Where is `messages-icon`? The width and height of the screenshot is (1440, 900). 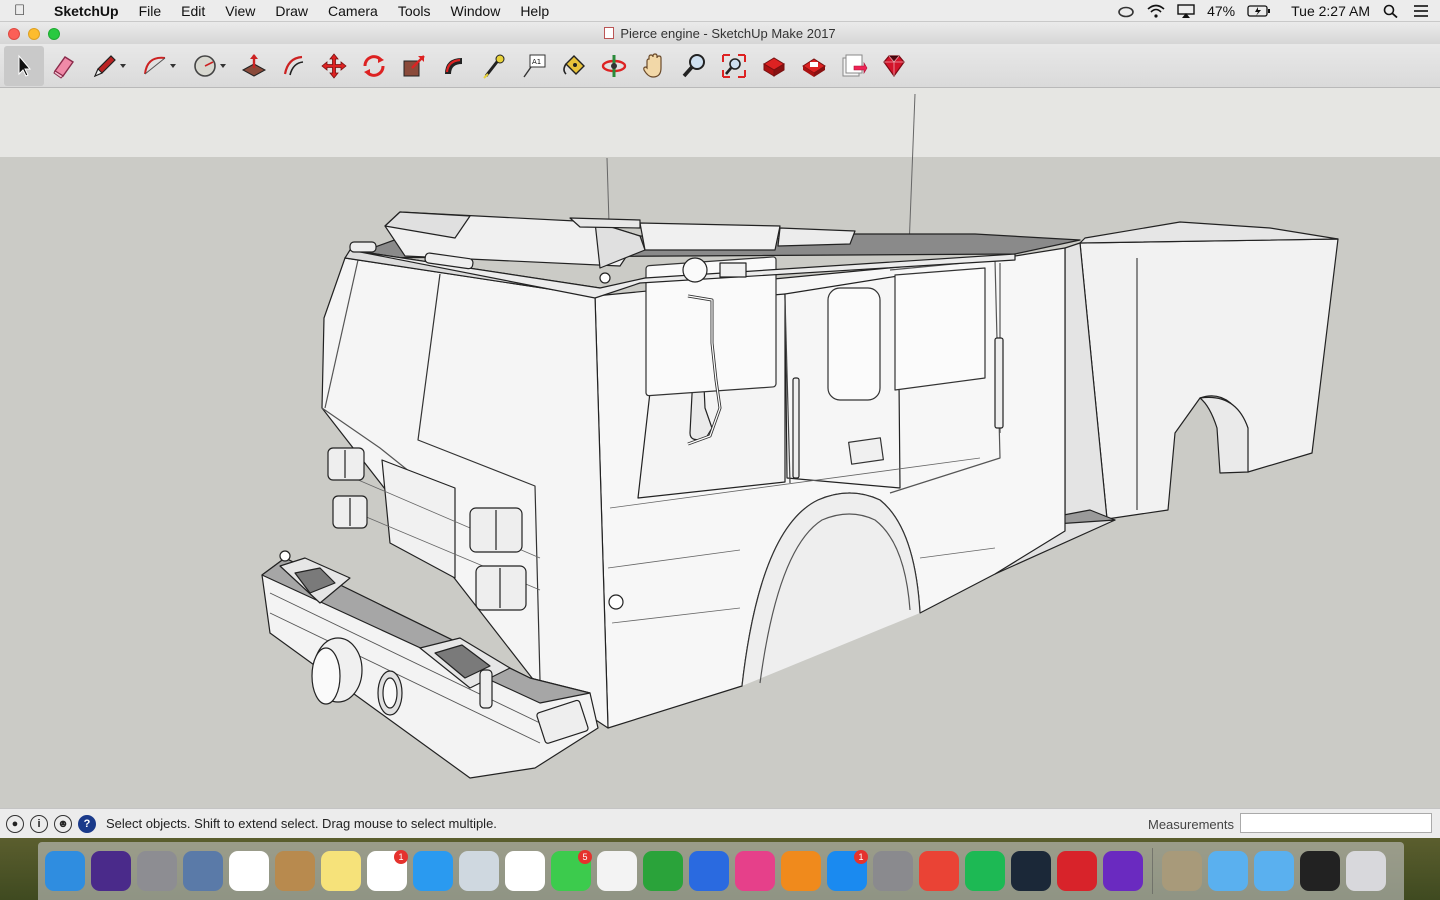 messages-icon is located at coordinates (433, 871).